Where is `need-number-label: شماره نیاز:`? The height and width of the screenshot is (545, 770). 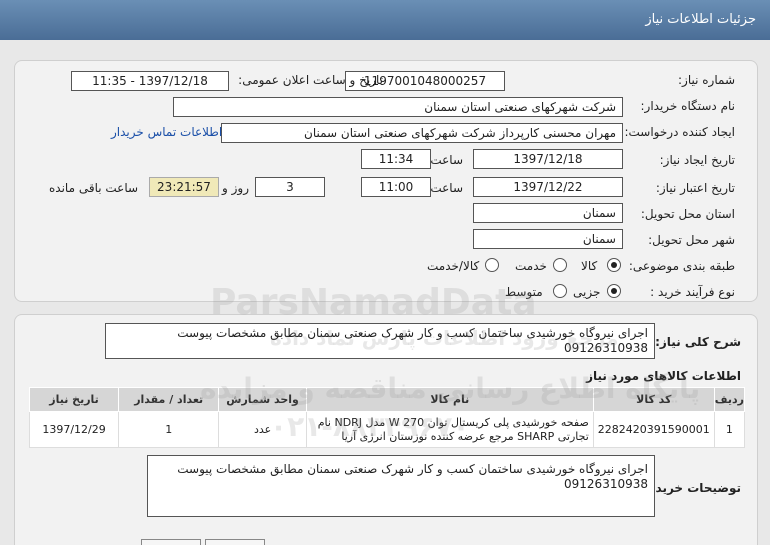
need-number-label: شماره نیاز: is located at coordinates (706, 80).